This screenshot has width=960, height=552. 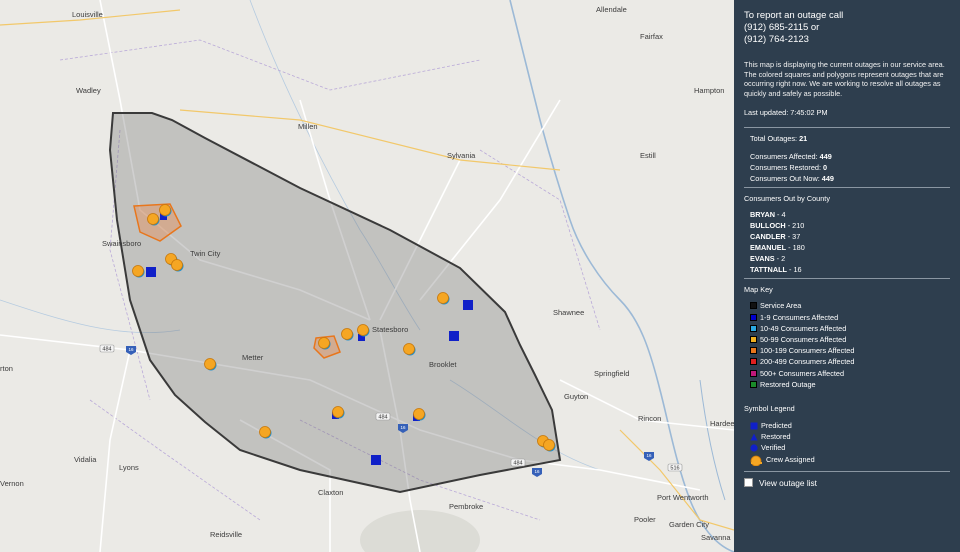 I want to click on map-key-label: 1-9 Consumers Affected, so click(x=799, y=317).